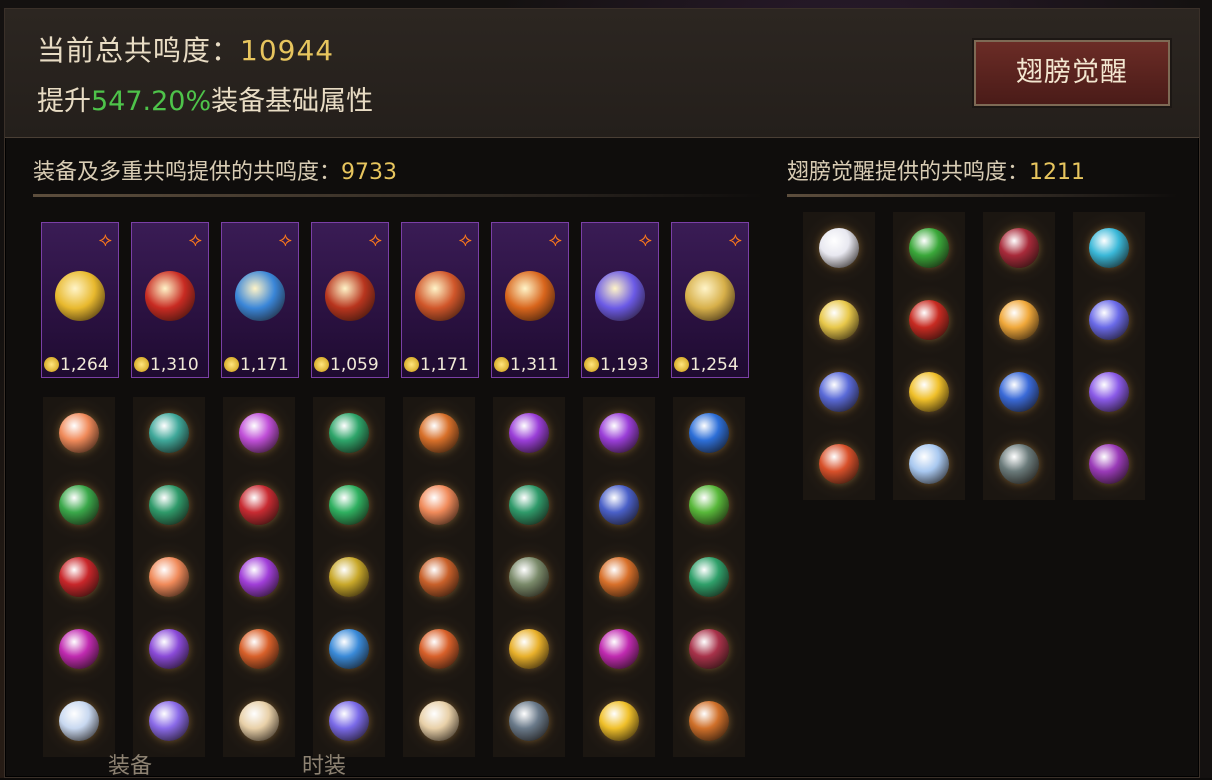 The image size is (1212, 780). What do you see at coordinates (287, 50) in the screenshot?
I see `total-resonance-value: 10944` at bounding box center [287, 50].